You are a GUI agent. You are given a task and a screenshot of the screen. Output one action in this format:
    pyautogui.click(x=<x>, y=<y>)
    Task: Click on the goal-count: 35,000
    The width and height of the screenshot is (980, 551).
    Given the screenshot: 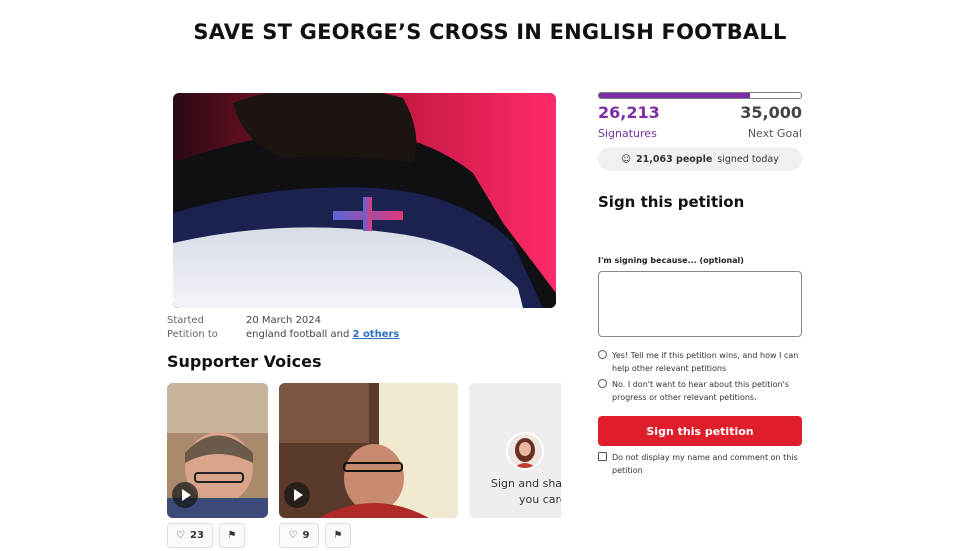 What is the action you would take?
    pyautogui.click(x=771, y=112)
    